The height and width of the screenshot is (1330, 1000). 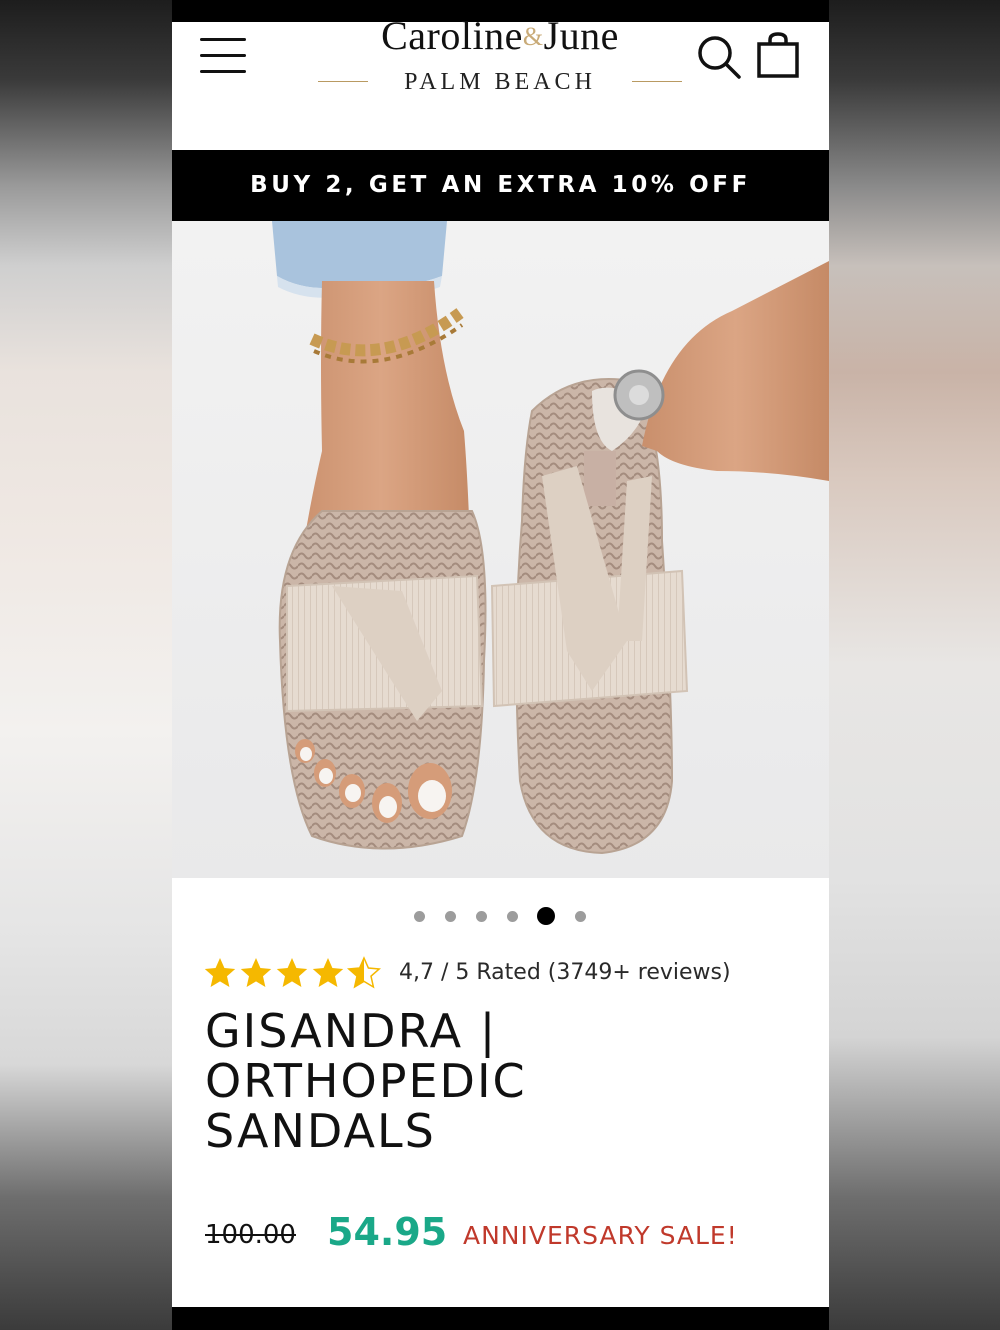 What do you see at coordinates (250, 1235) in the screenshot?
I see `original-price: 100.00` at bounding box center [250, 1235].